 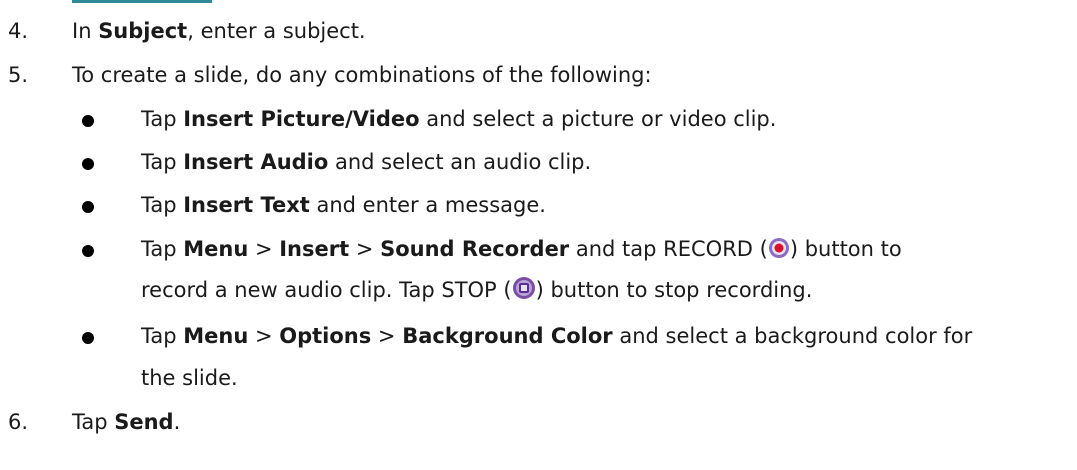 I want to click on bullet-background-color-cont: the slide., so click(x=189, y=378).